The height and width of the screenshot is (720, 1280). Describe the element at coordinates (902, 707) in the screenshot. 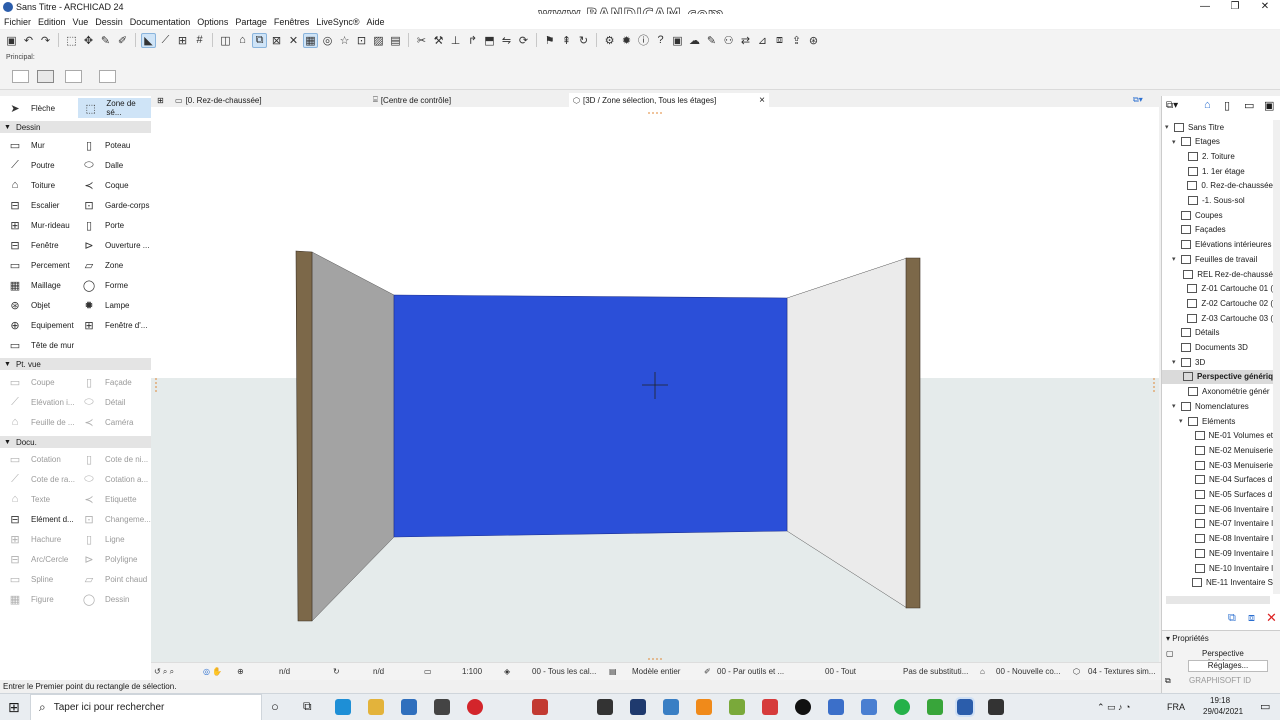

I see `whatsapp-icon` at that location.